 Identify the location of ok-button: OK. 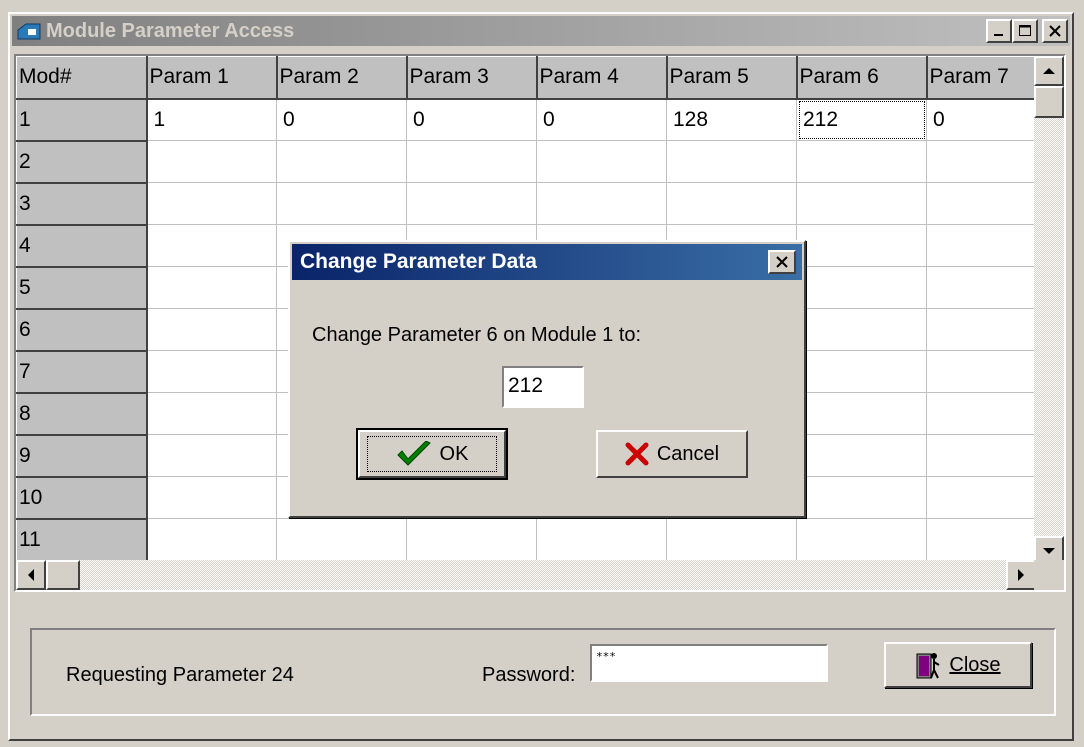
(432, 454).